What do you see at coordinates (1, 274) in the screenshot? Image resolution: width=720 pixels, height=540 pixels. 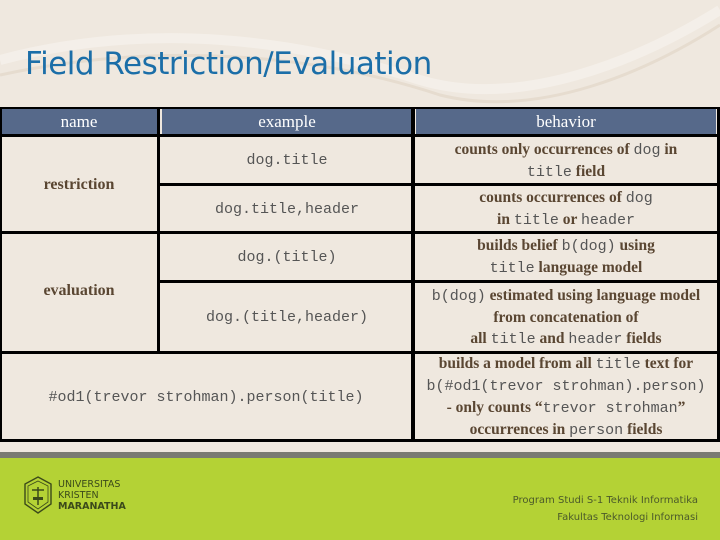 I see `table-border-left` at bounding box center [1, 274].